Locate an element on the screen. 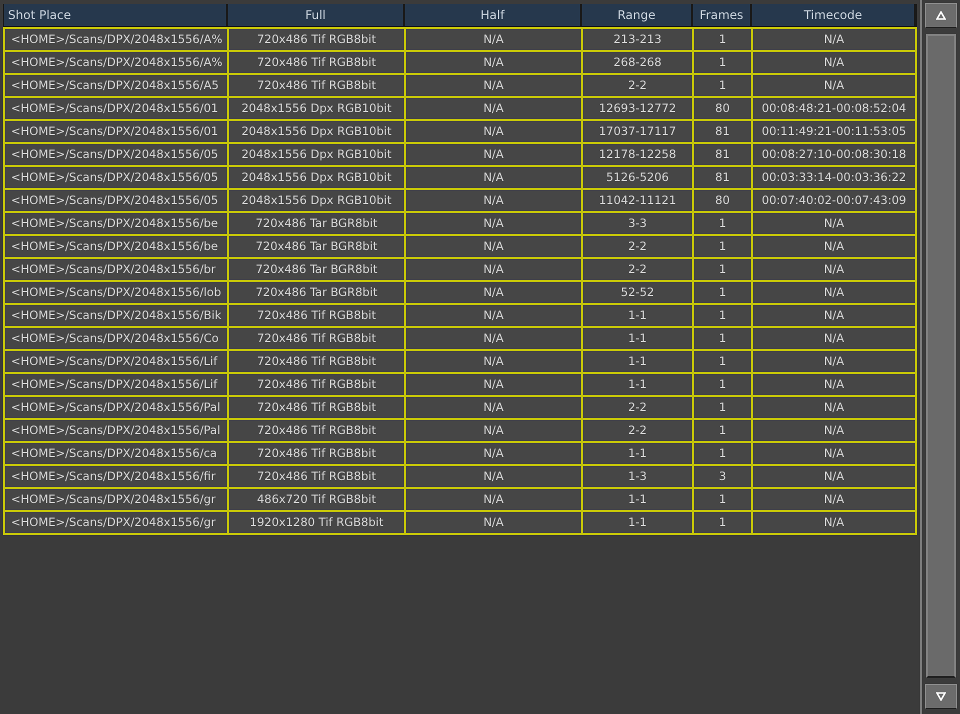  column-header: Timecode is located at coordinates (833, 15).